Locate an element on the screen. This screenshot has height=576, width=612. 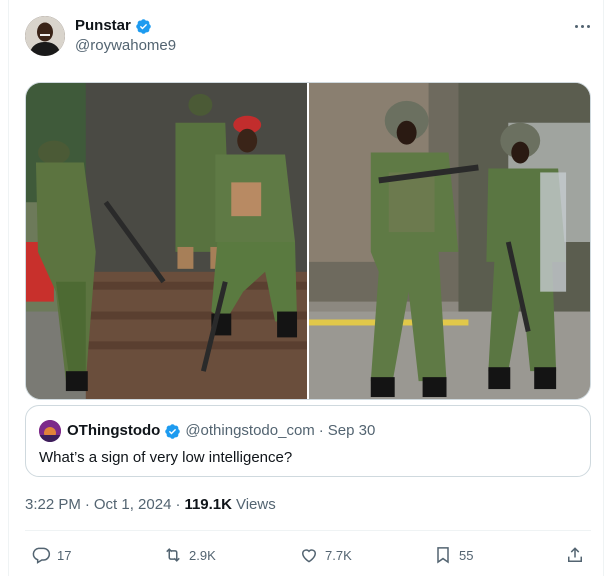
reply-button: 17 is located at coordinates (51, 555).